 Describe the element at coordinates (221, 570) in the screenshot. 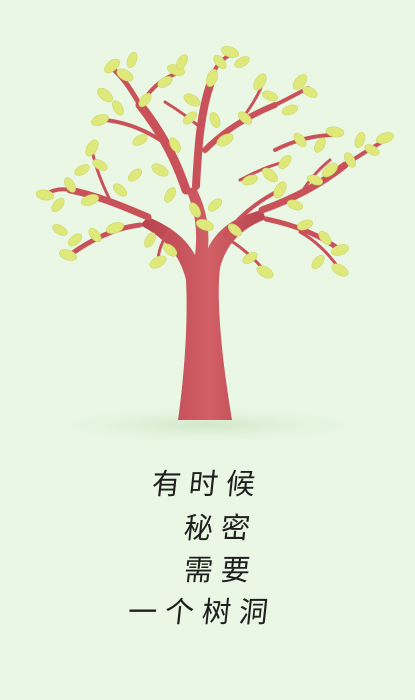

I see `poem-line-3: 需要` at that location.